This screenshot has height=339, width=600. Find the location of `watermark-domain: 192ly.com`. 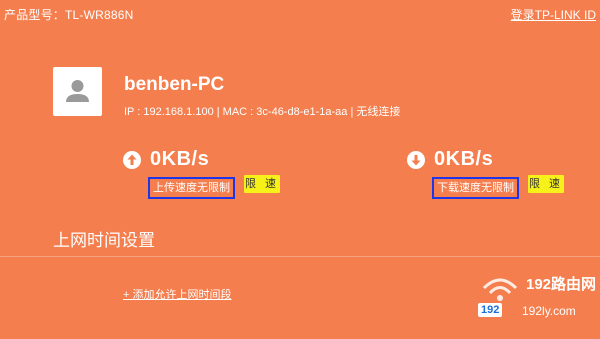

watermark-domain: 192ly.com is located at coordinates (549, 311).